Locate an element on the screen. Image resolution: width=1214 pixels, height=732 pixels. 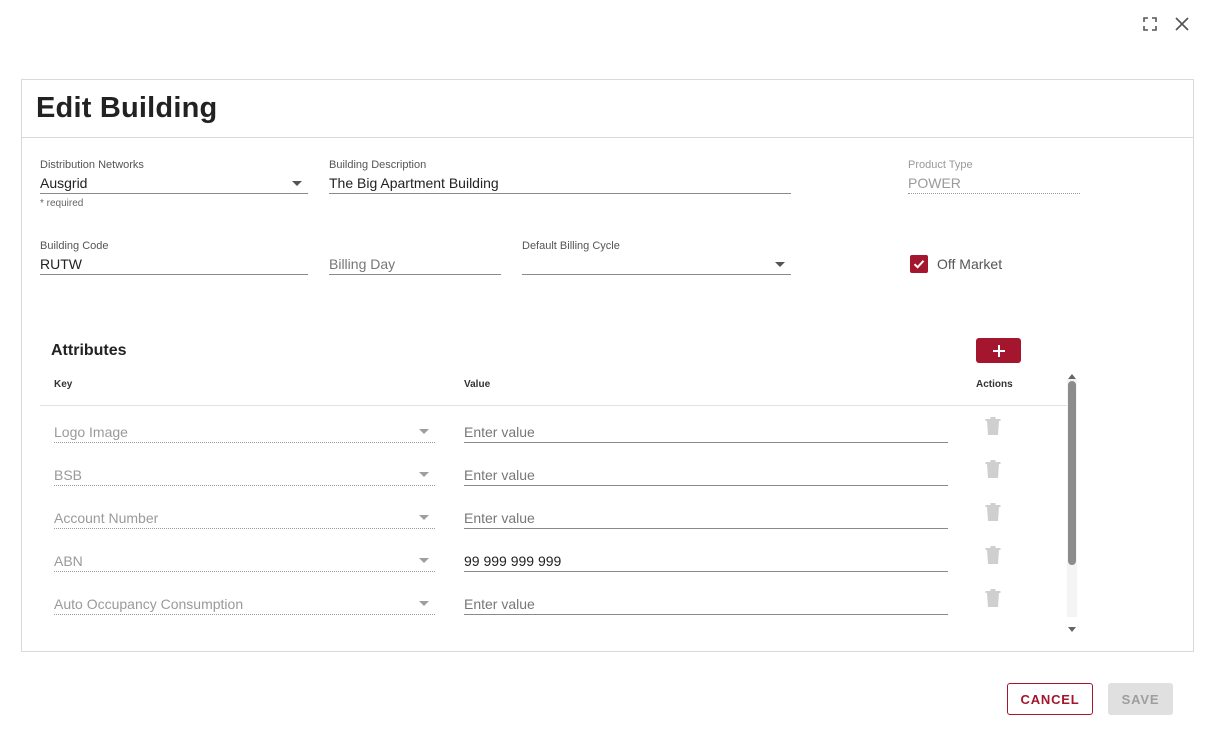
building-code-input: RUTW is located at coordinates (174, 264).